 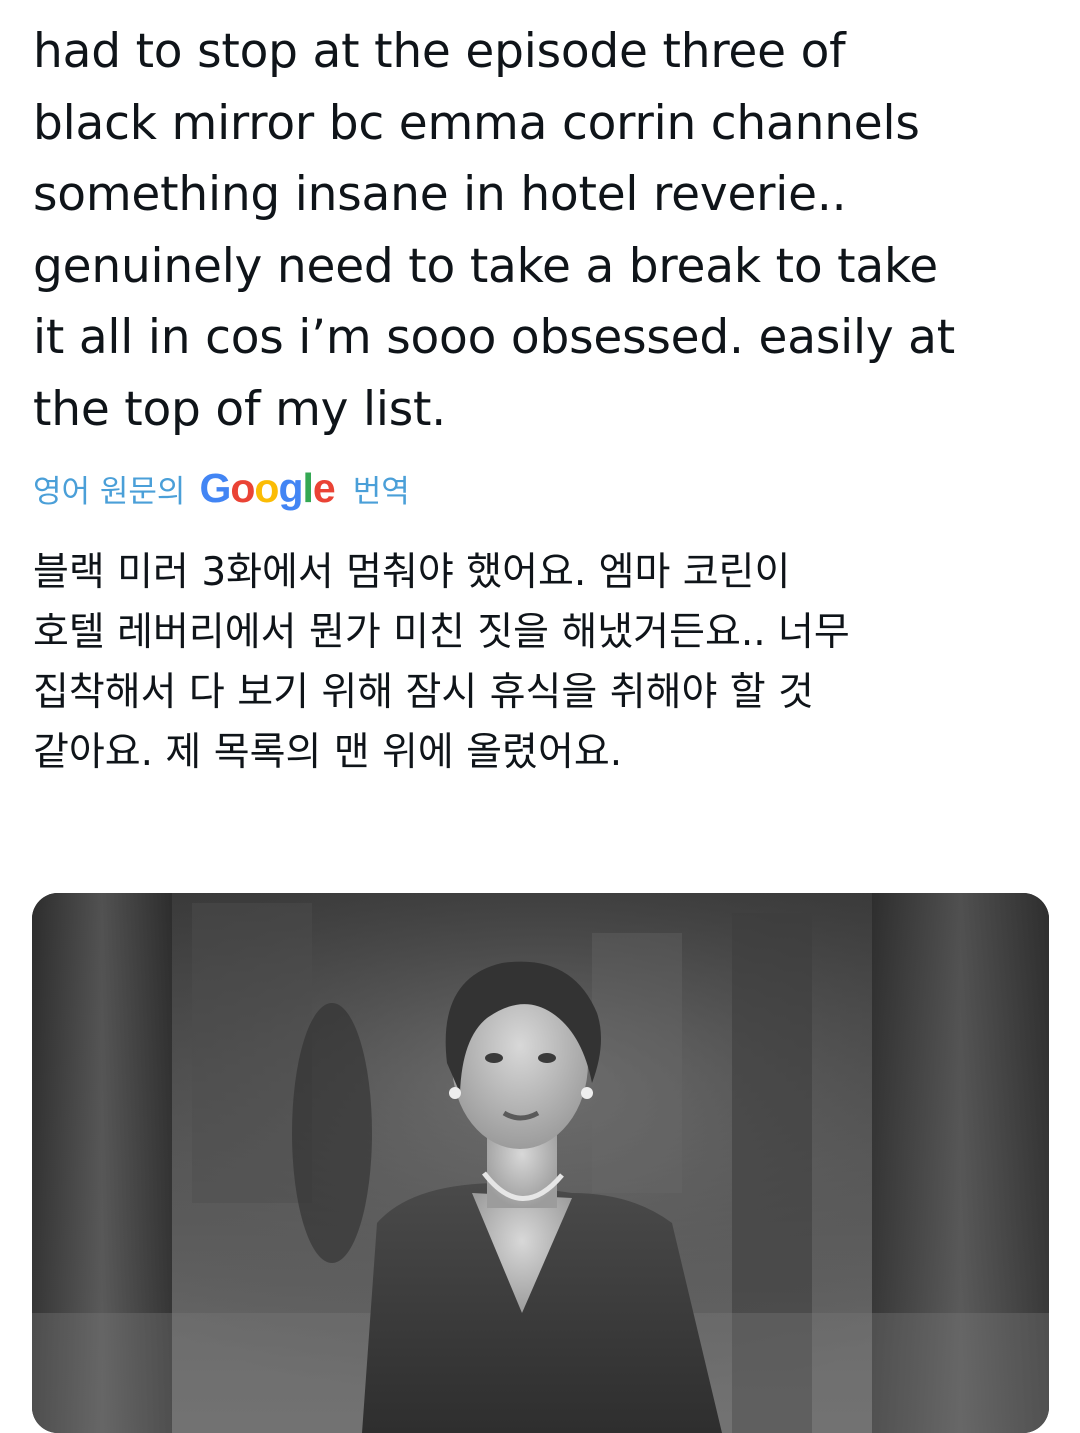 I want to click on google-logo-letter: l, so click(x=308, y=487).